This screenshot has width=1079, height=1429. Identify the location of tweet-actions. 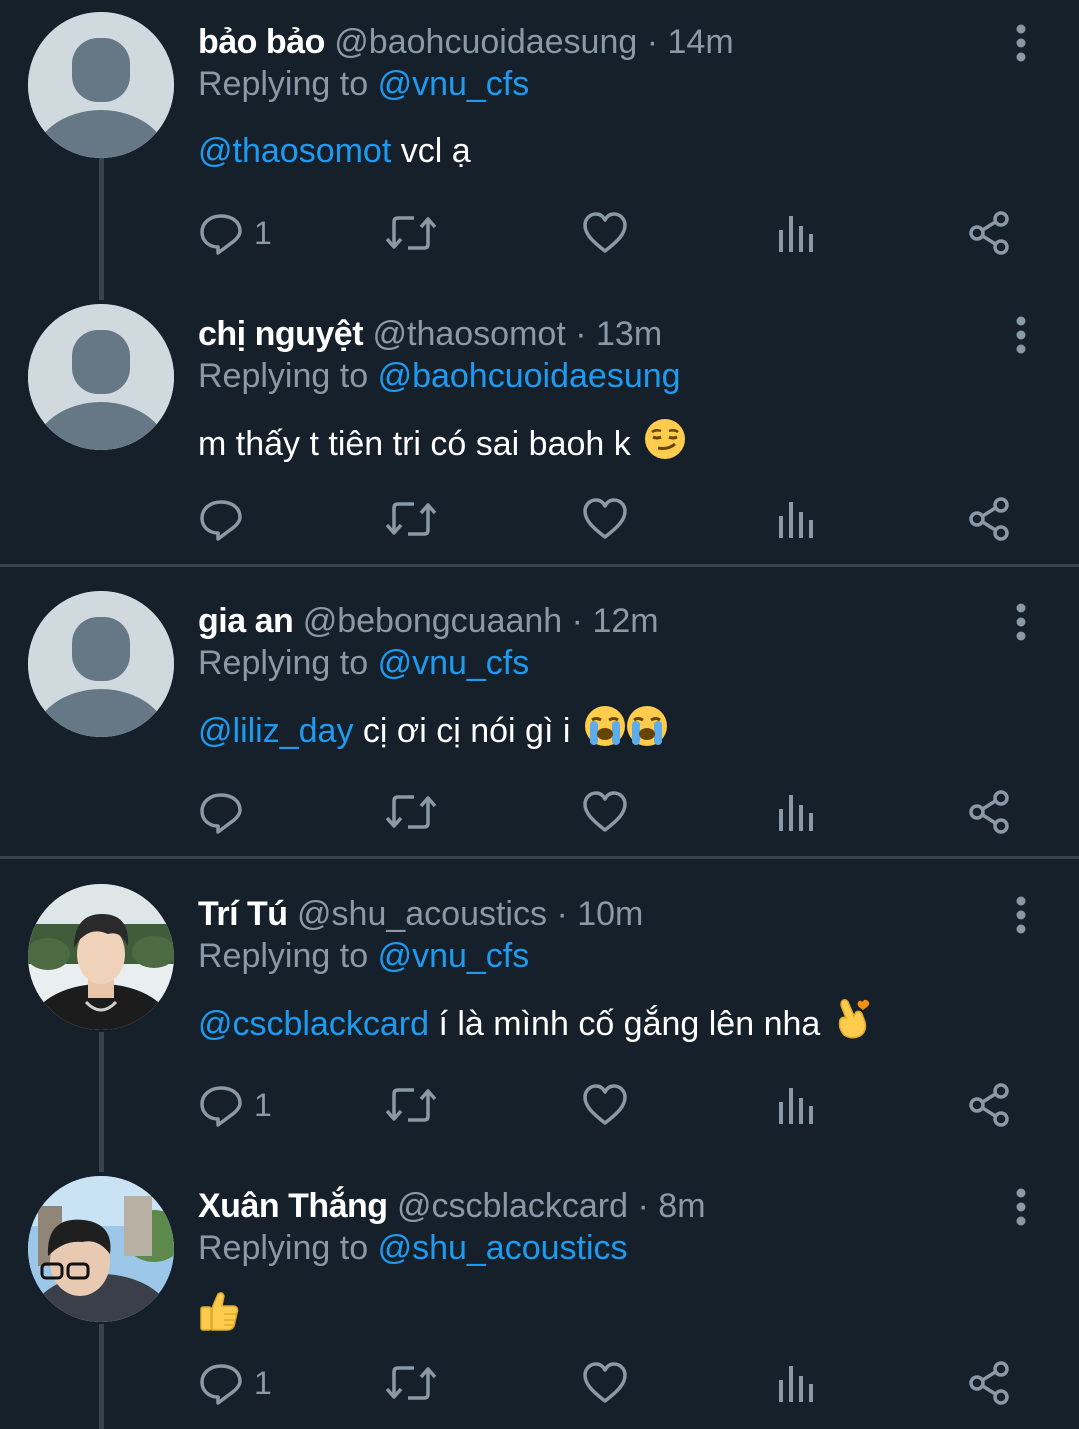
(613, 812).